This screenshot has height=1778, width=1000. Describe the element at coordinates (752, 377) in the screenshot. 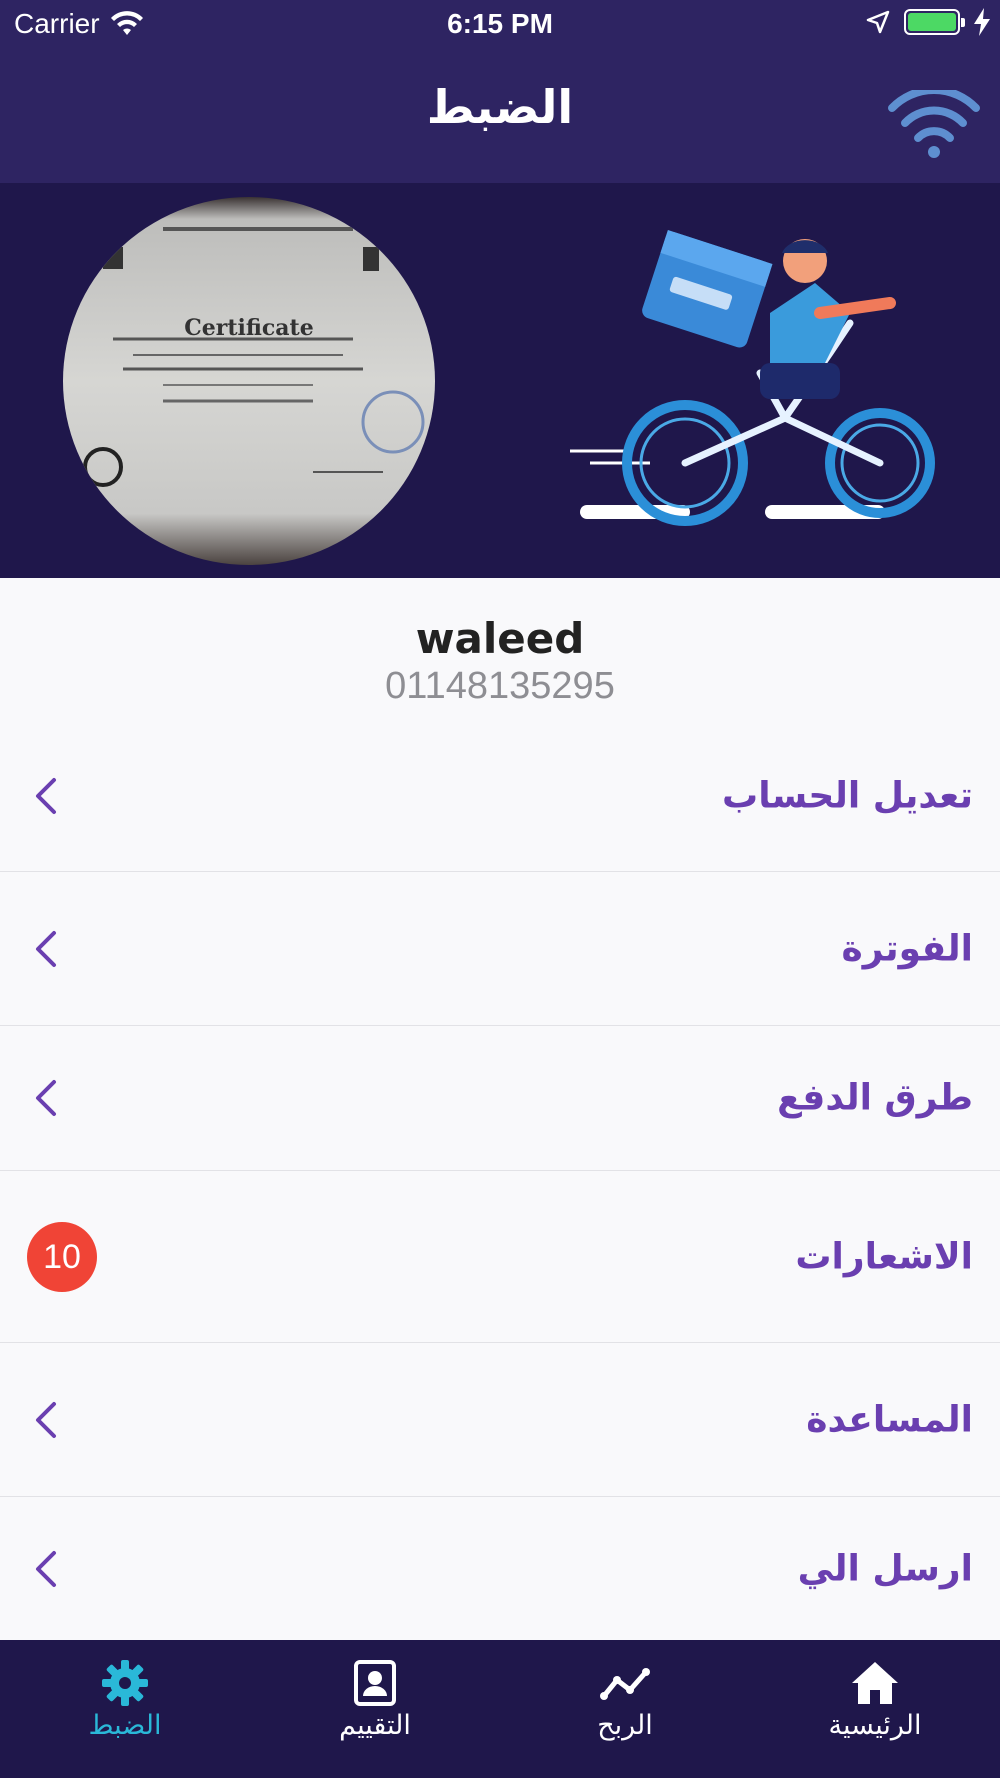

I see `delivery-rider-illustration` at that location.